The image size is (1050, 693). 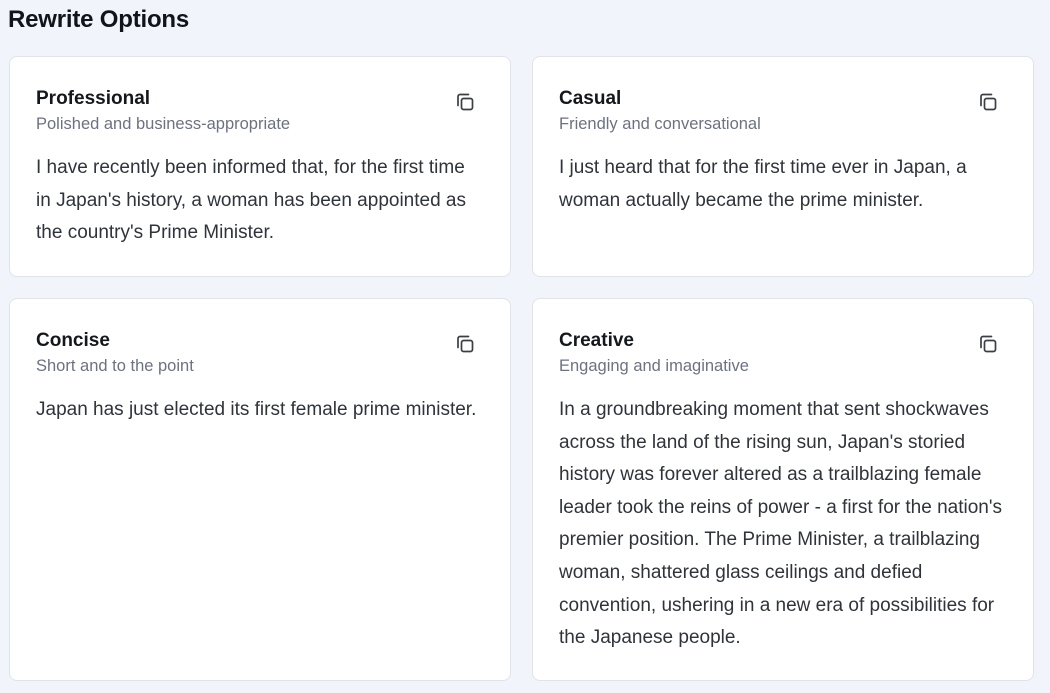 What do you see at coordinates (590, 98) in the screenshot?
I see `option-title: Casual` at bounding box center [590, 98].